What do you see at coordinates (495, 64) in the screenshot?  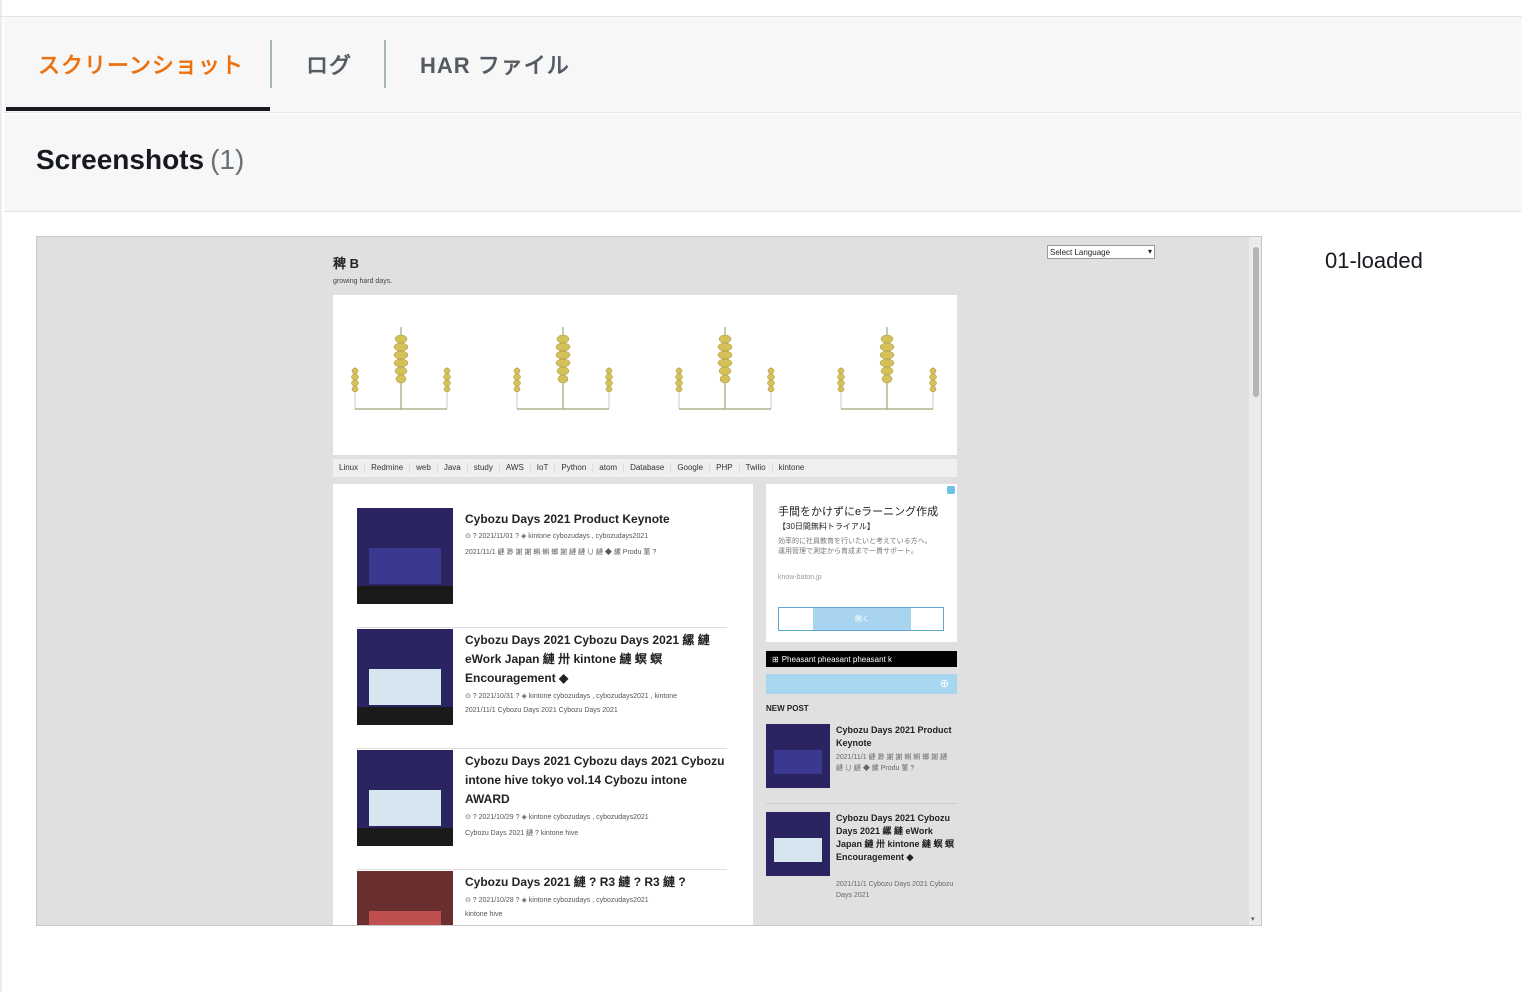 I see `tab-har-files: HAR ファイル` at bounding box center [495, 64].